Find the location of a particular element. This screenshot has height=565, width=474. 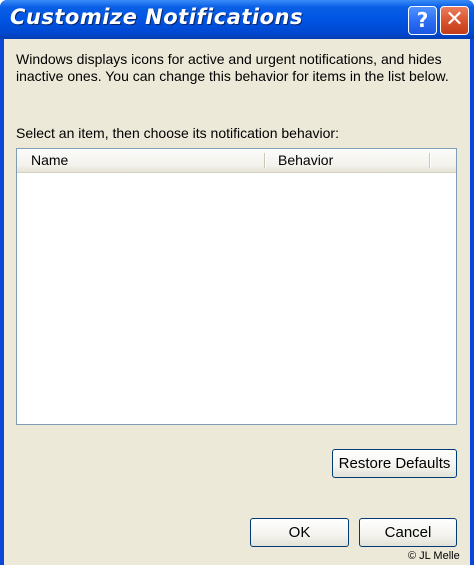

title-bar: Customize Notifications ? ✕ is located at coordinates (237, 19).